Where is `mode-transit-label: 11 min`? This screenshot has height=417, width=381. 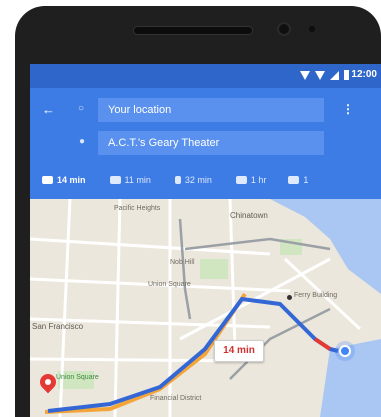 mode-transit-label: 11 min is located at coordinates (137, 180).